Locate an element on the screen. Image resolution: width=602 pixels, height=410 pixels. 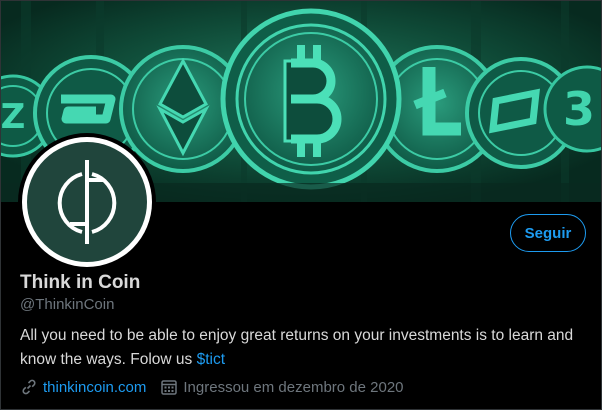
bio-cashtag-link: $tict is located at coordinates (211, 359).